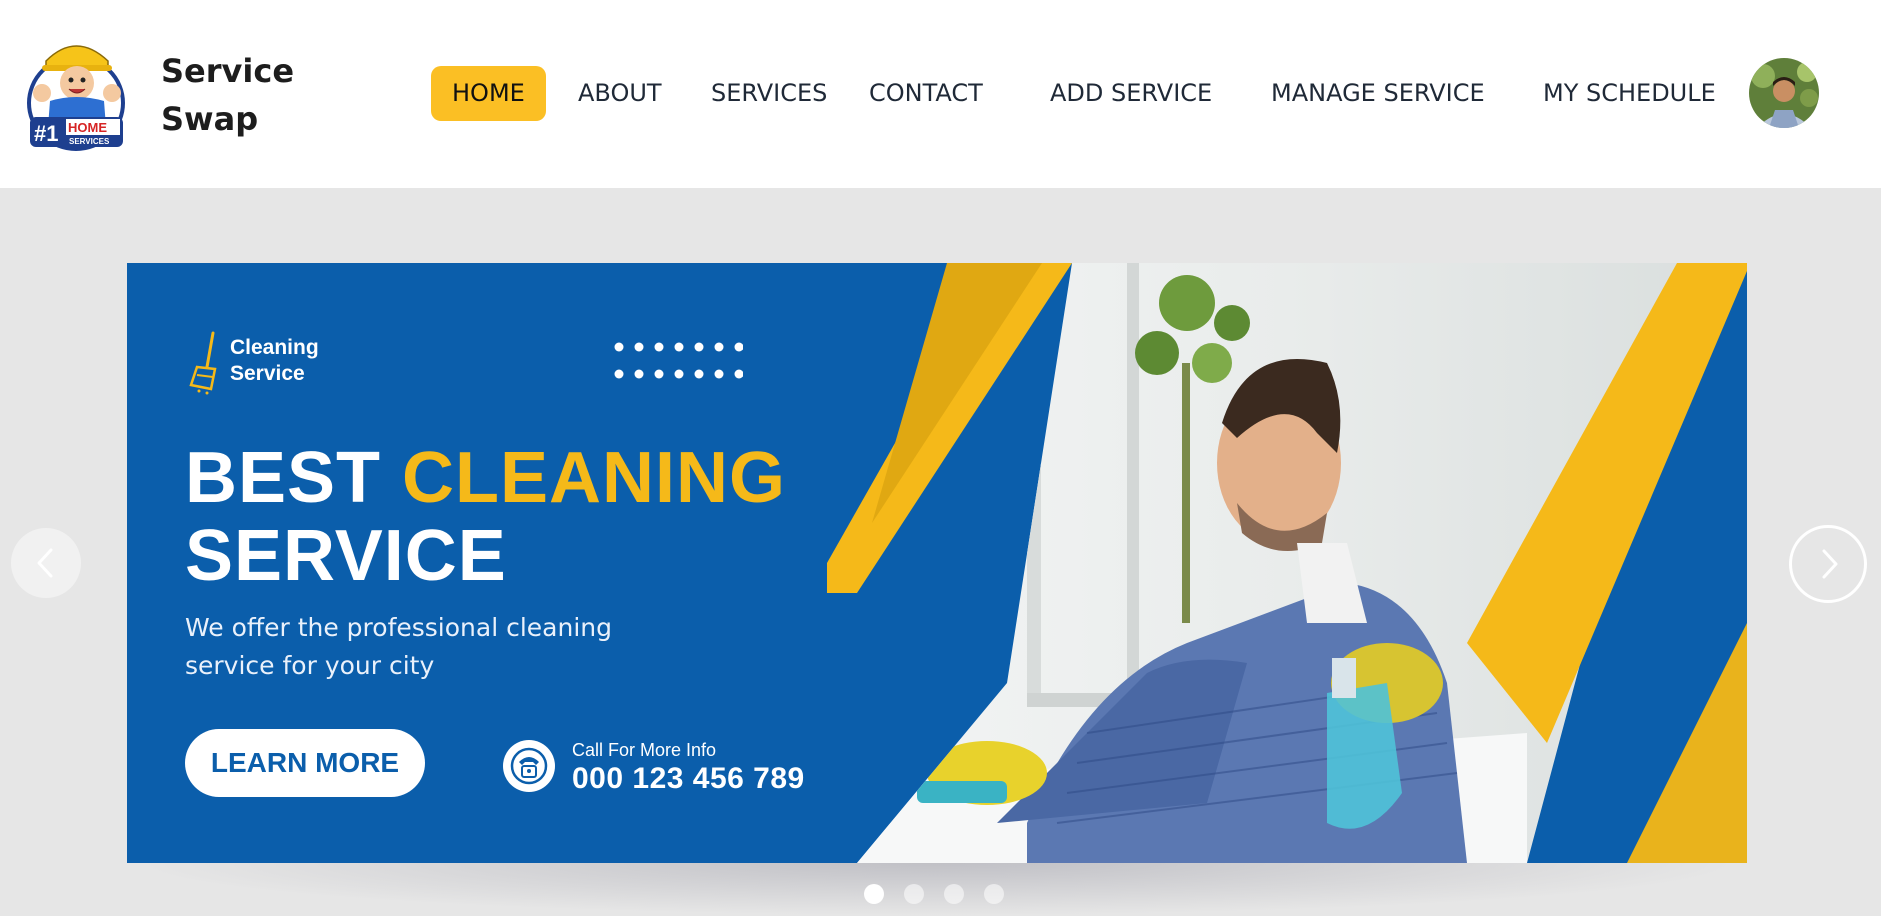 The image size is (1881, 916). What do you see at coordinates (305, 763) in the screenshot?
I see `learn-more-button: LEARN MORE` at bounding box center [305, 763].